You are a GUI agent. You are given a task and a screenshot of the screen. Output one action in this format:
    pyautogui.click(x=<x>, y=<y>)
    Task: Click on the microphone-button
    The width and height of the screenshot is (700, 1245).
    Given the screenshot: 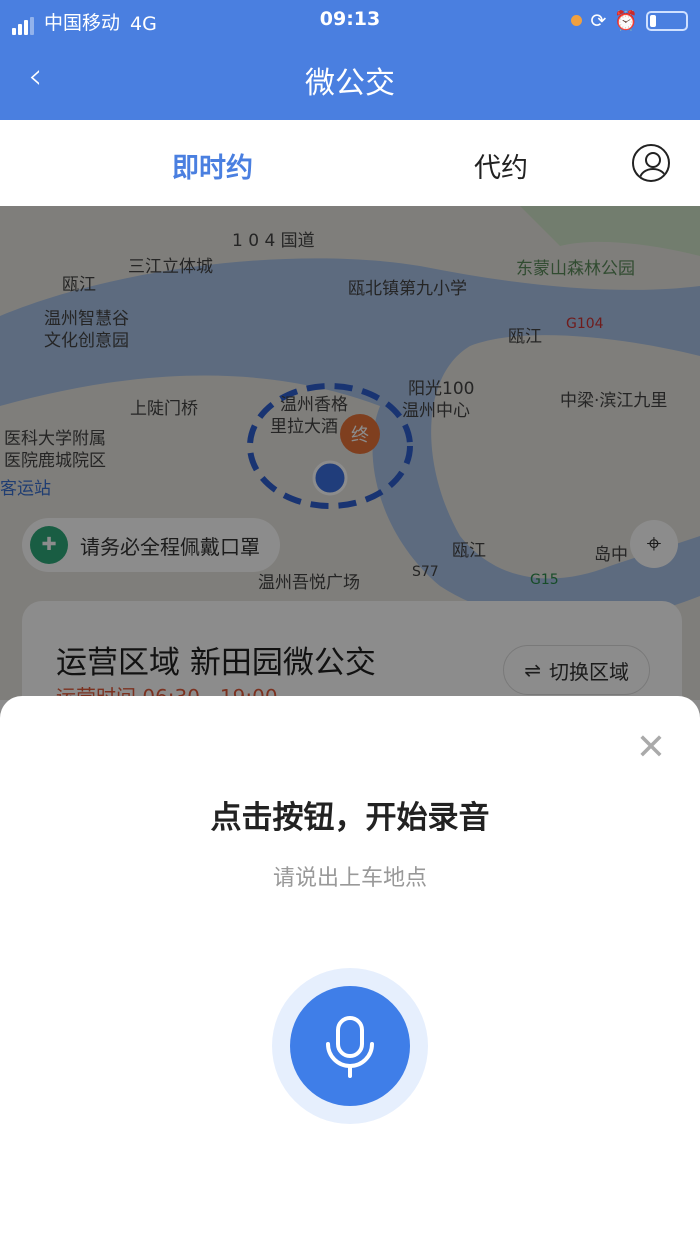 What is the action you would take?
    pyautogui.click(x=350, y=1046)
    